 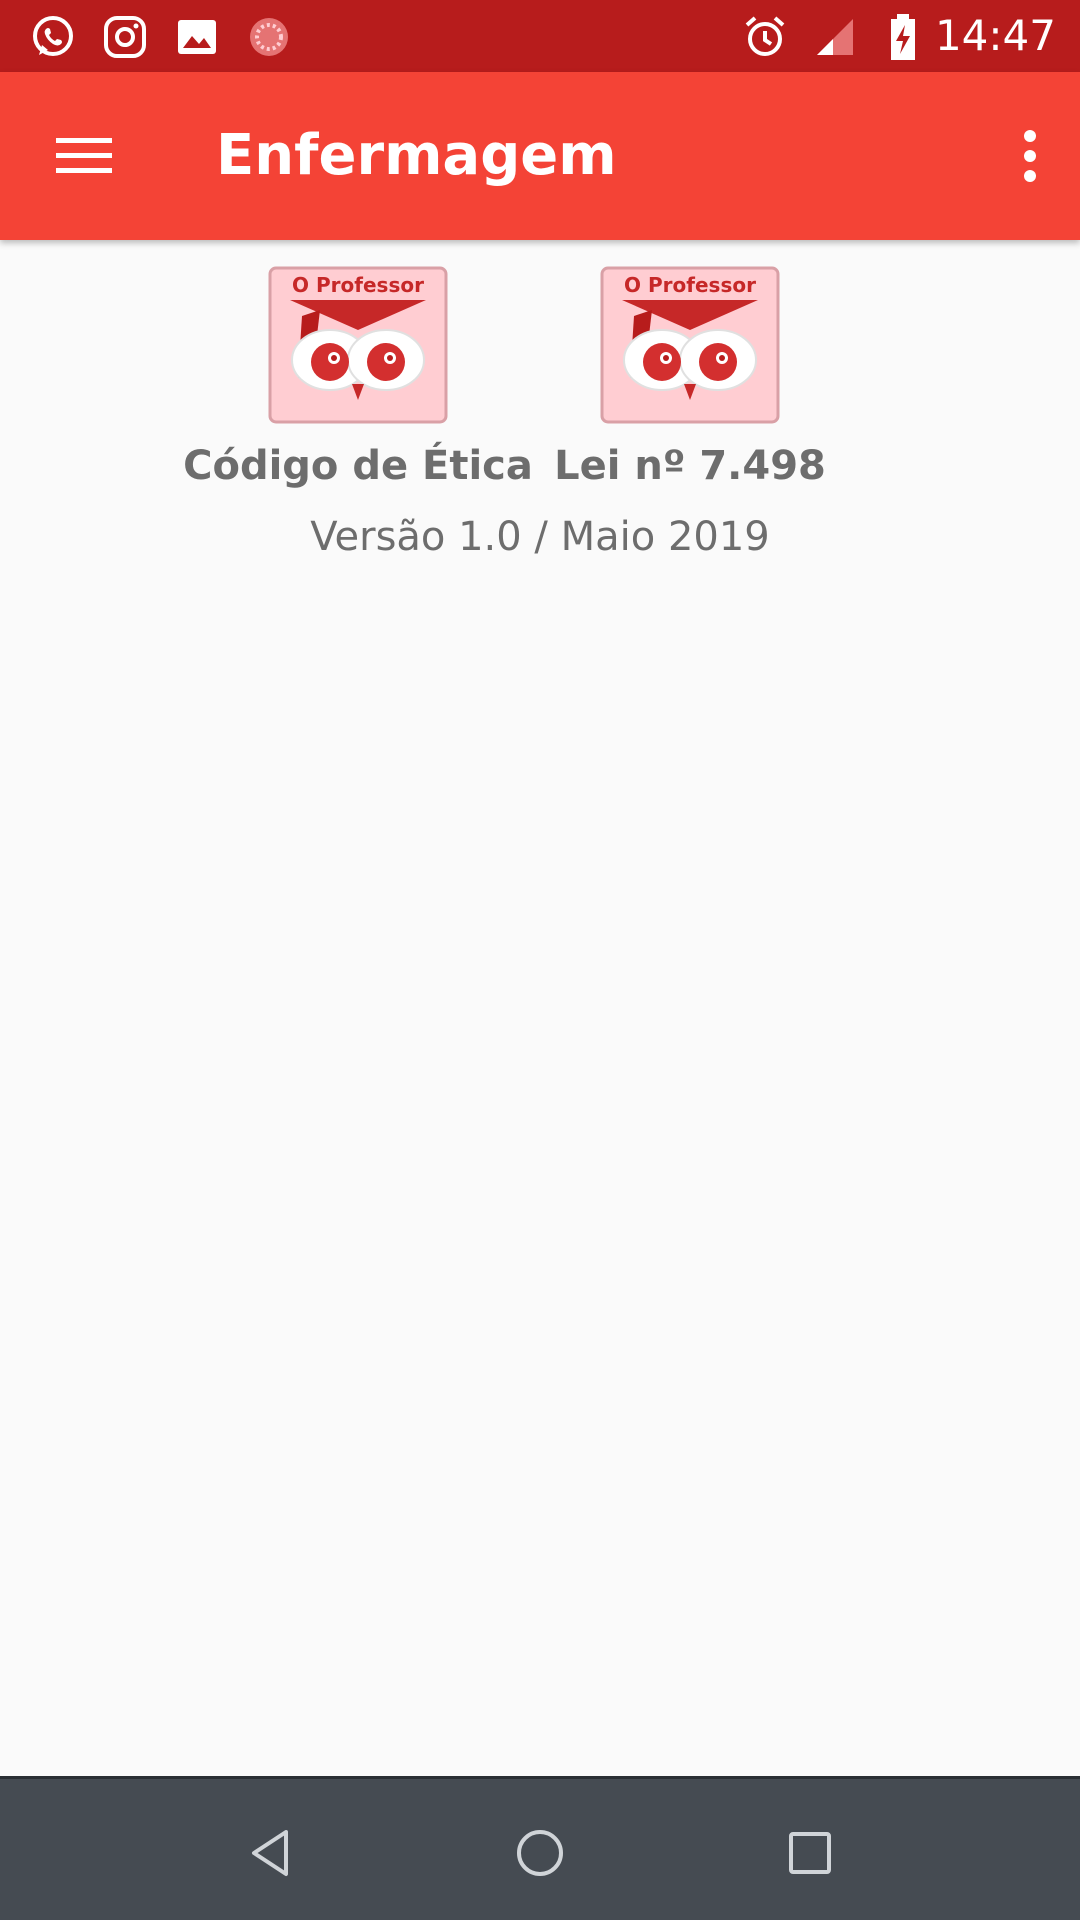 What do you see at coordinates (197, 37) in the screenshot?
I see `gallery-icon` at bounding box center [197, 37].